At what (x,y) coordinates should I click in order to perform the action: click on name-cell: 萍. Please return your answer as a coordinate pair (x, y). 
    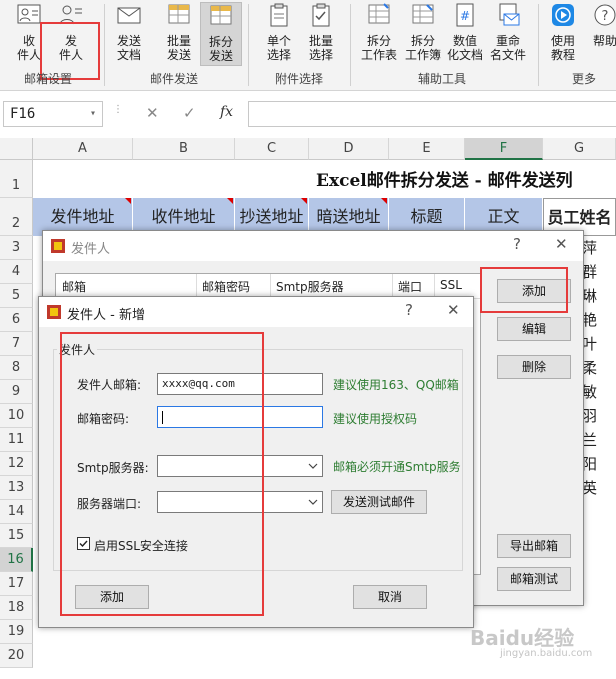
    Looking at the image, I should click on (599, 248).